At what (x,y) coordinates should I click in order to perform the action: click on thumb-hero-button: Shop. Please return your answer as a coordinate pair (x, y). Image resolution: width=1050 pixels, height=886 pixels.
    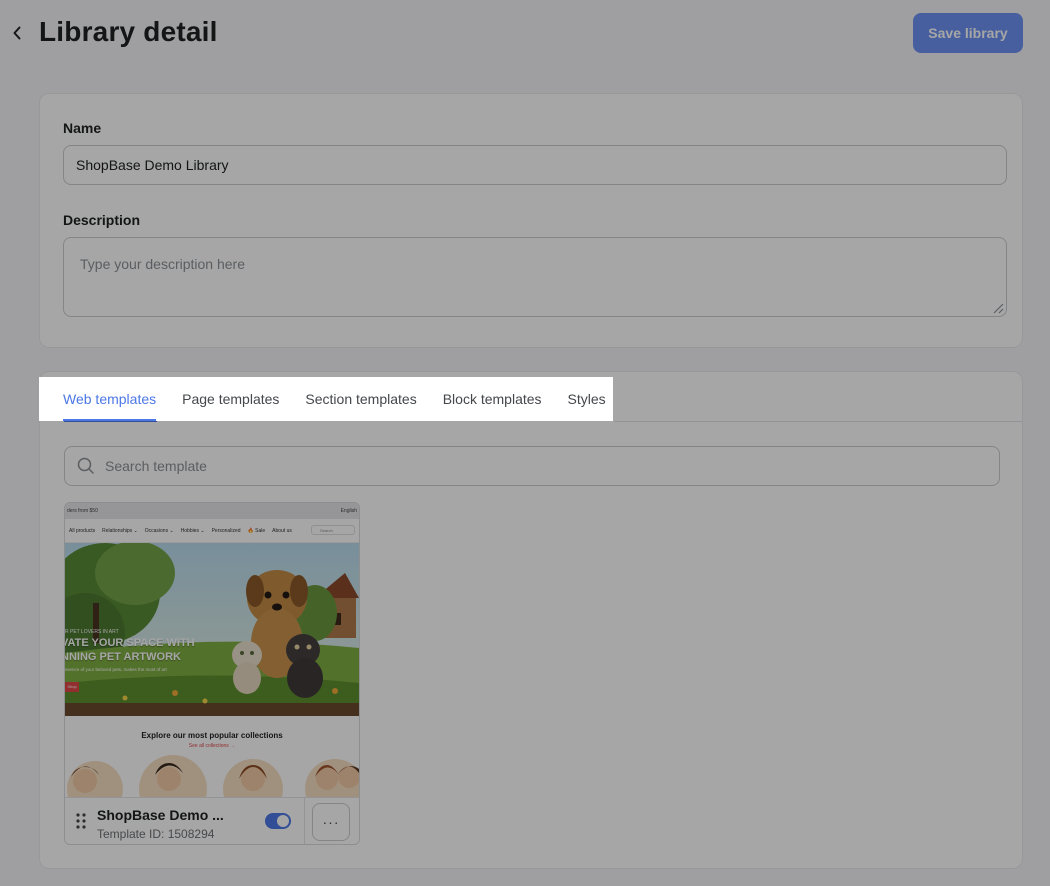
    Looking at the image, I should click on (72, 687).